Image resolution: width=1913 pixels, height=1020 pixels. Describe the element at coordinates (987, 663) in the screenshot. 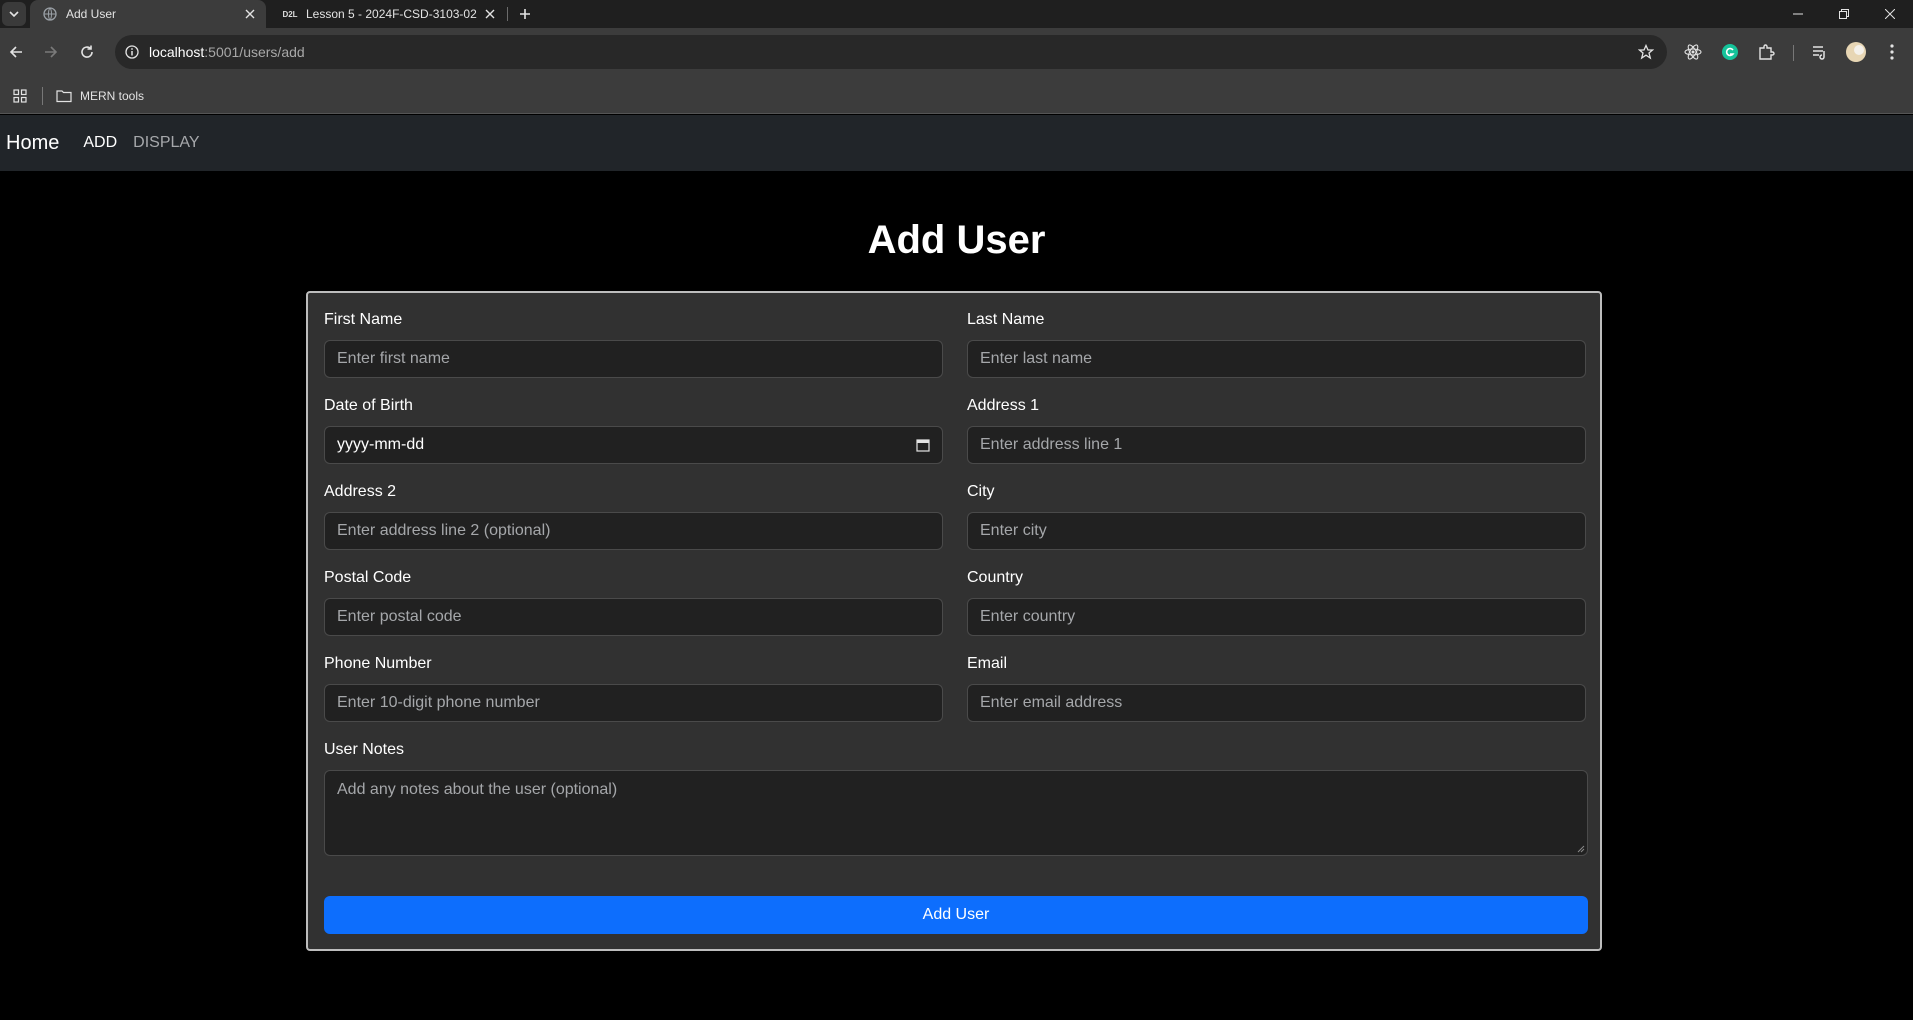

I see `email-label: Email` at that location.